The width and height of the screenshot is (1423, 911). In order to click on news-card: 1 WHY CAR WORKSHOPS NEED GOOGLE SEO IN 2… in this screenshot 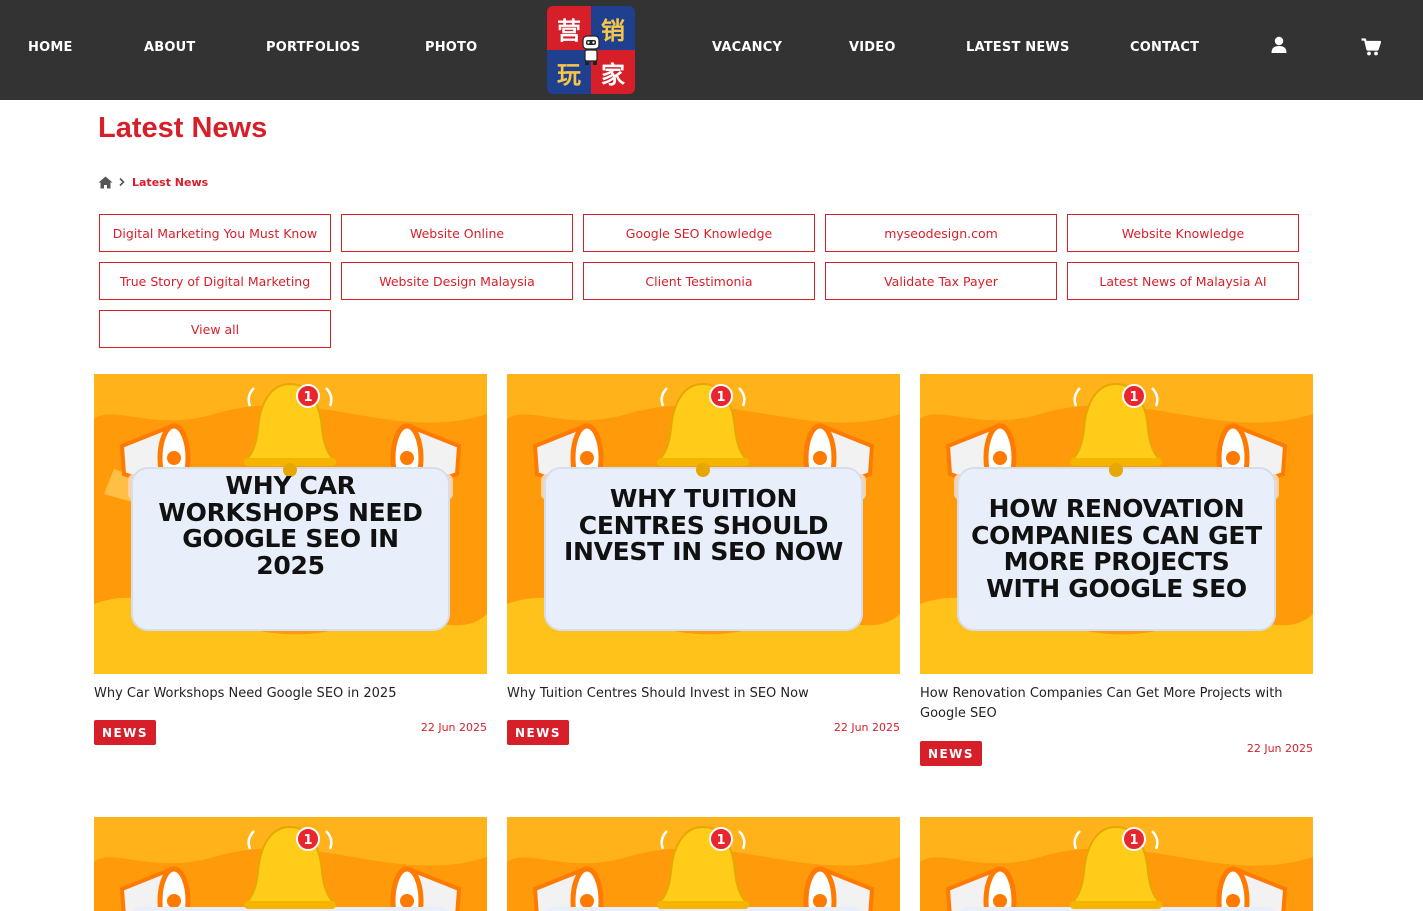, I will do `click(290, 574)`.